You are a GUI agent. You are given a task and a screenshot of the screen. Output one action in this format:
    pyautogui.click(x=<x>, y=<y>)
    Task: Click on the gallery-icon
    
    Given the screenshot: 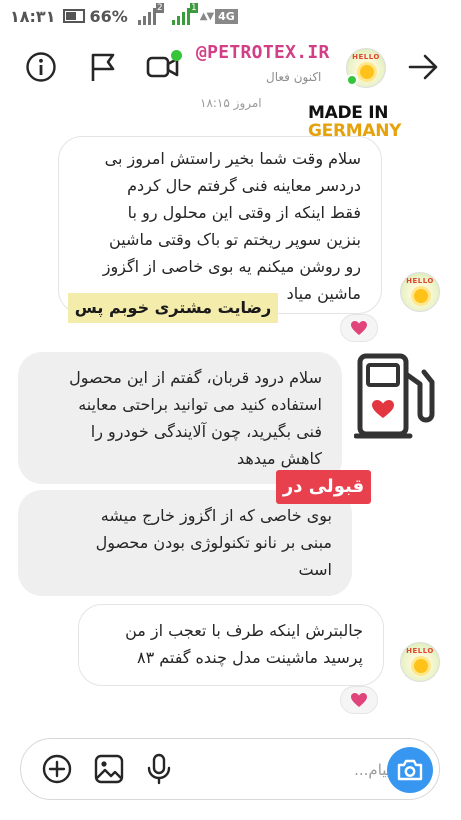 What is the action you would take?
    pyautogui.click(x=109, y=769)
    